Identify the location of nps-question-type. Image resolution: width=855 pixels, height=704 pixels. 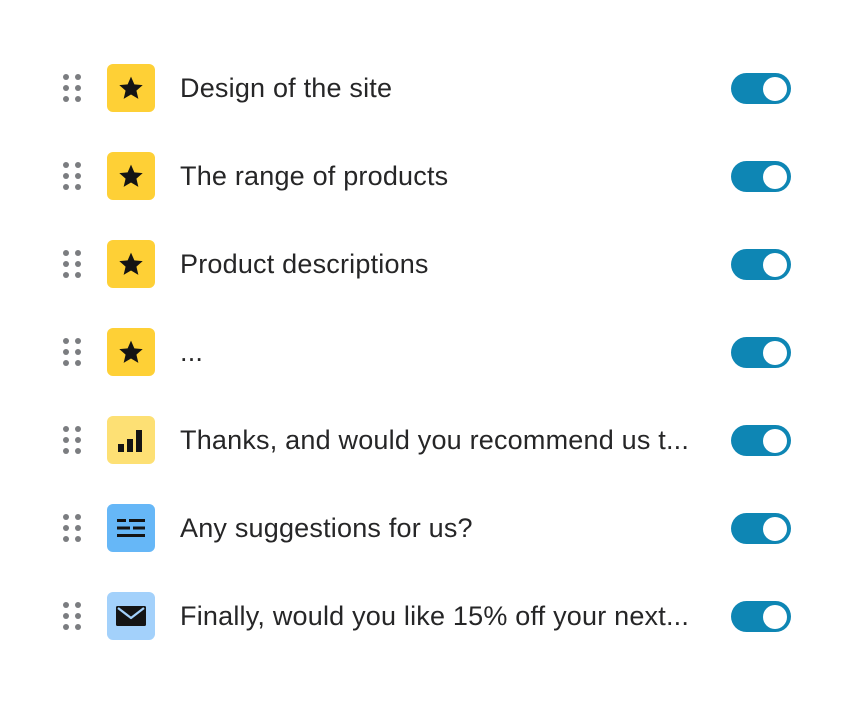
(131, 440).